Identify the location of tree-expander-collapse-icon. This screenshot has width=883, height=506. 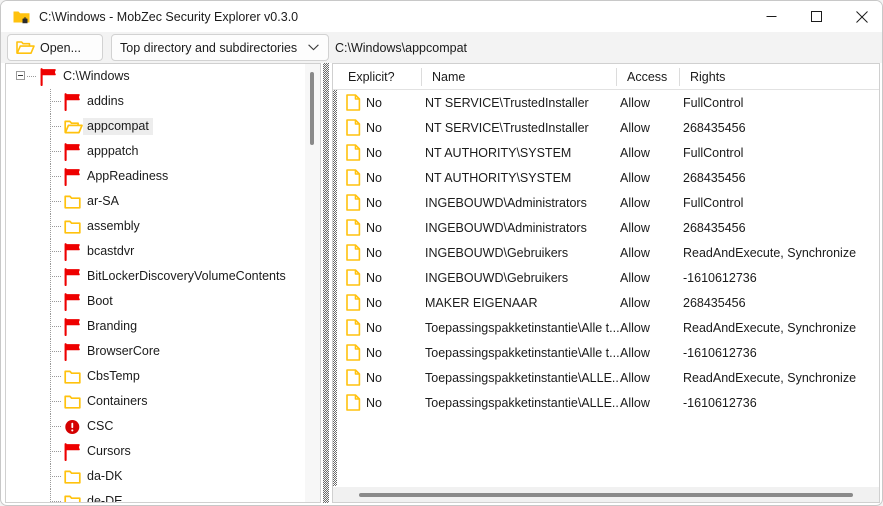
(20, 75).